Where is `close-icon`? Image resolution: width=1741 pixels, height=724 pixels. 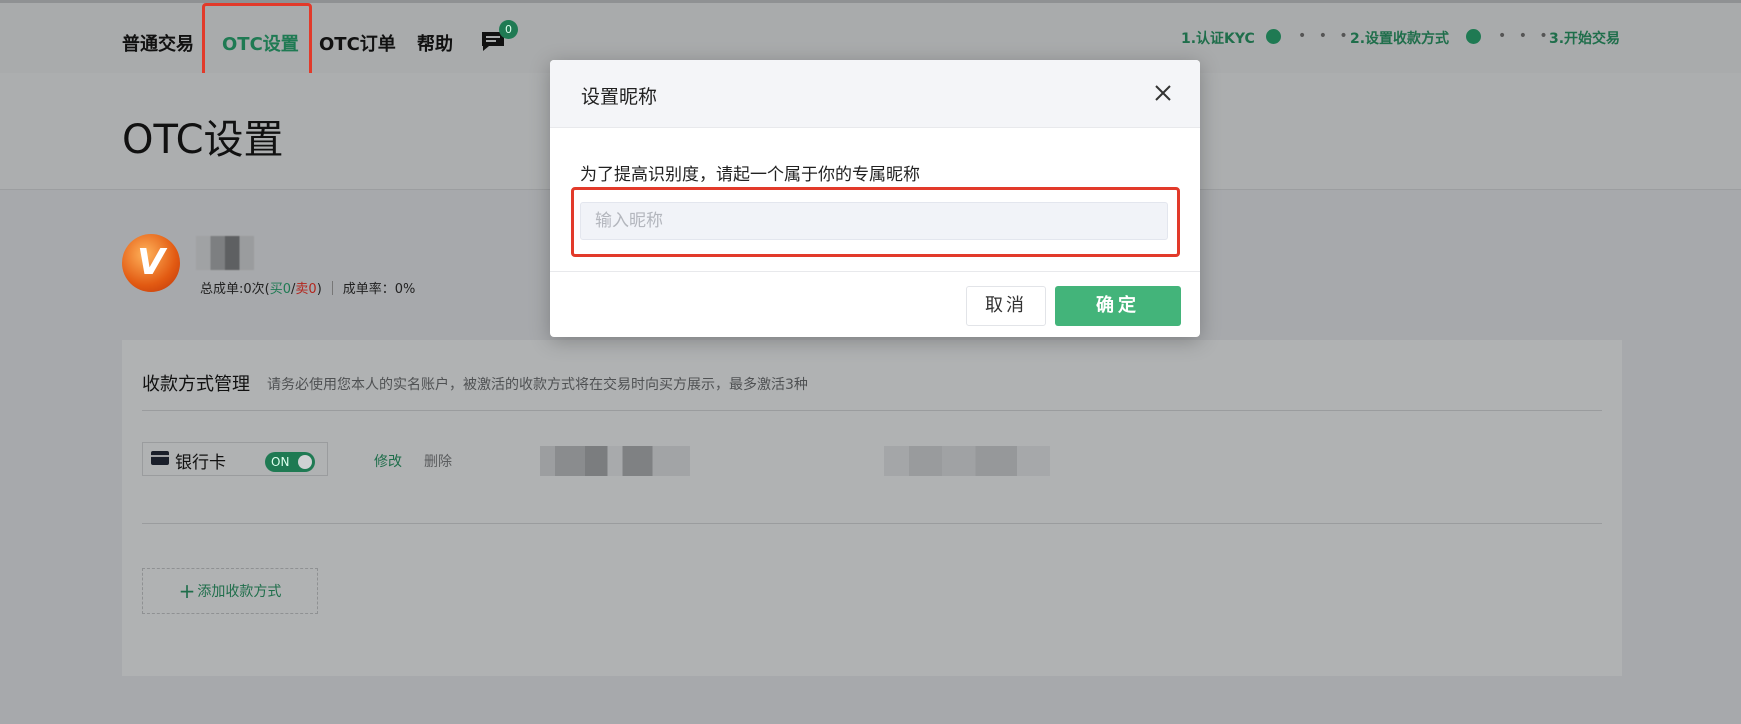
close-icon is located at coordinates (1163, 93).